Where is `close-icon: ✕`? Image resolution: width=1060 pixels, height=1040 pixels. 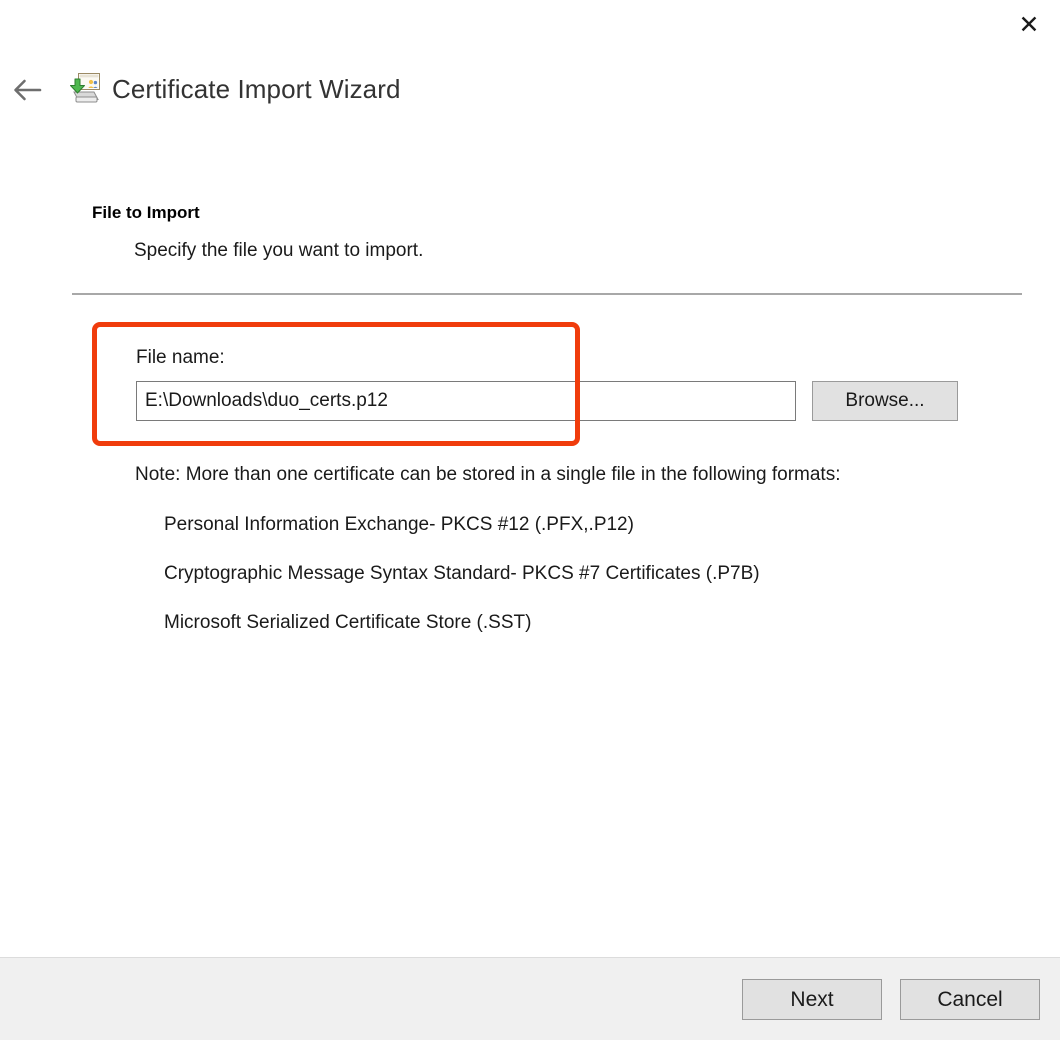 close-icon: ✕ is located at coordinates (1029, 24).